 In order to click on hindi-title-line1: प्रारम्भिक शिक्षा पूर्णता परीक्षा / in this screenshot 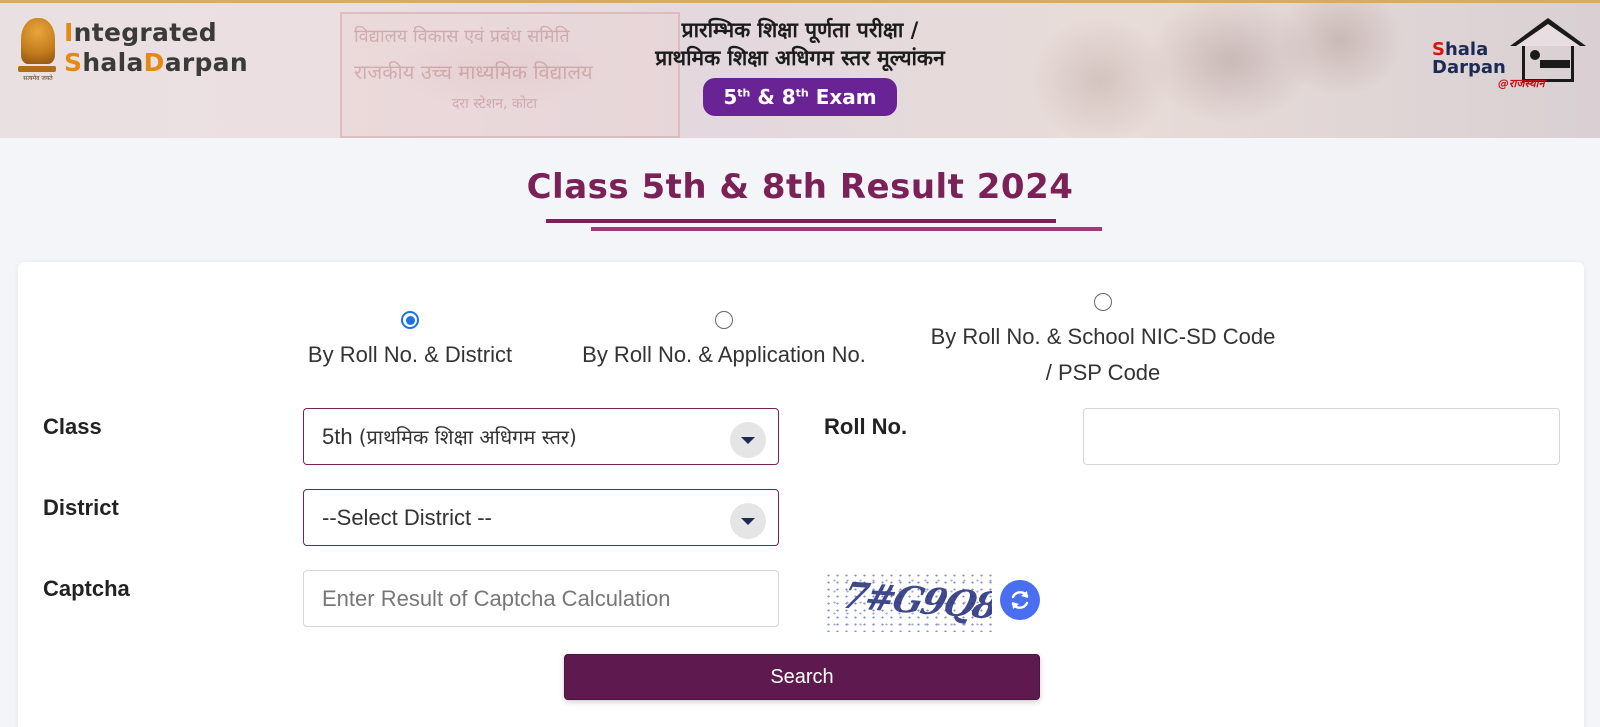, I will do `click(800, 30)`.